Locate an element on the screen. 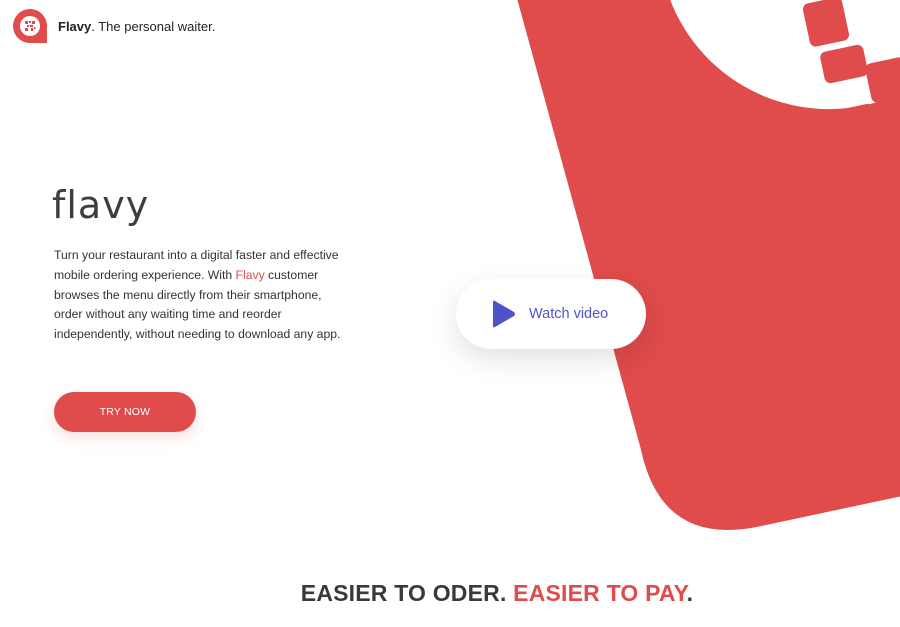 This screenshot has height=627, width=900. heading-period: . is located at coordinates (690, 593).